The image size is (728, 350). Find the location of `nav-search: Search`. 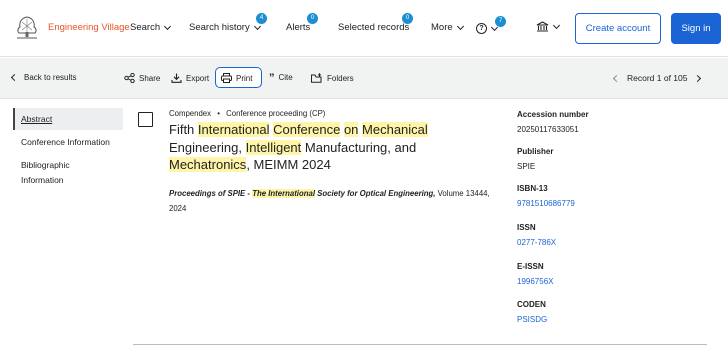

nav-search: Search is located at coordinates (151, 27).